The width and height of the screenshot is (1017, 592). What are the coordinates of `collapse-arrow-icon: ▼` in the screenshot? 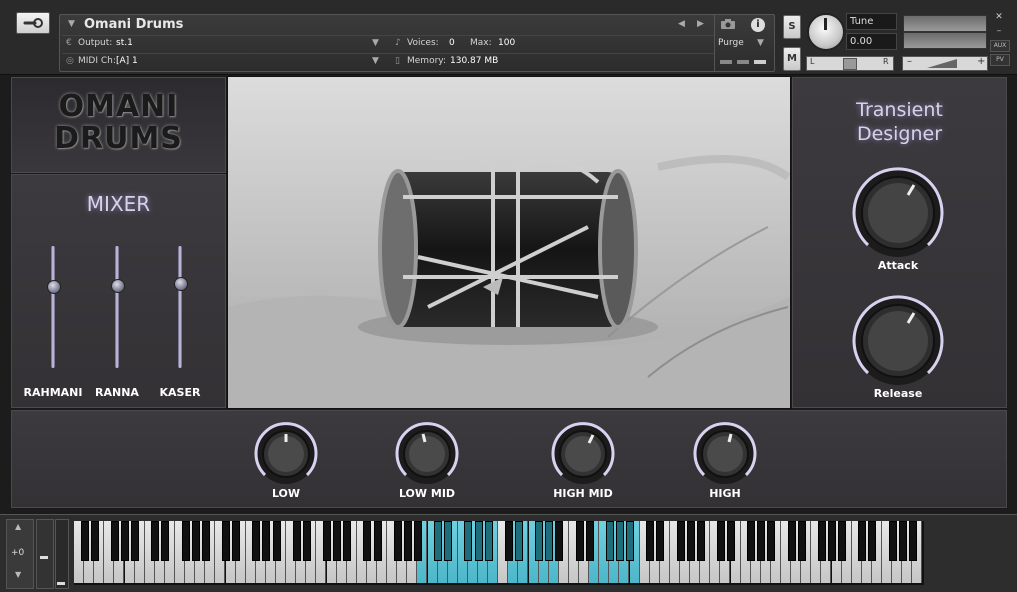 It's located at (71, 24).